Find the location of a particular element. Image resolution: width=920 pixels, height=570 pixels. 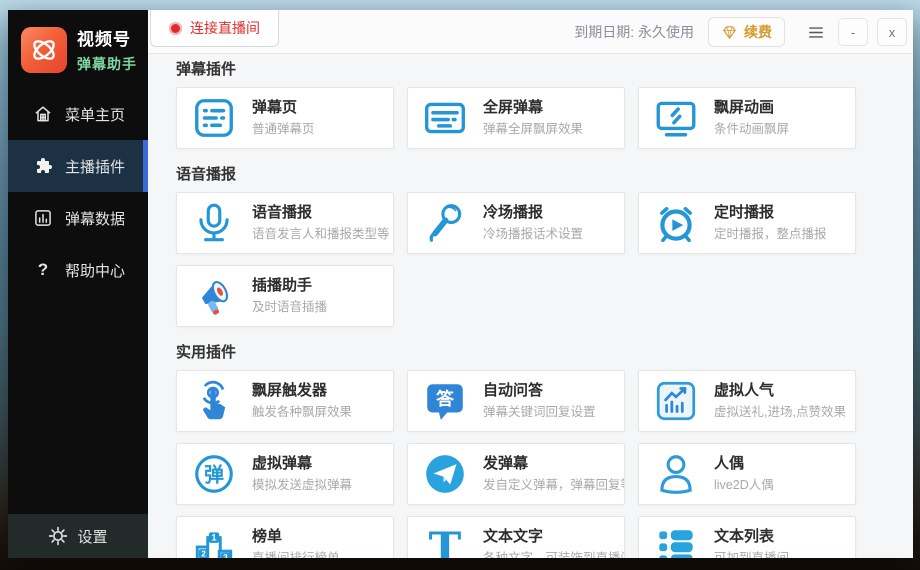

question-glyph: ? is located at coordinates (43, 269).